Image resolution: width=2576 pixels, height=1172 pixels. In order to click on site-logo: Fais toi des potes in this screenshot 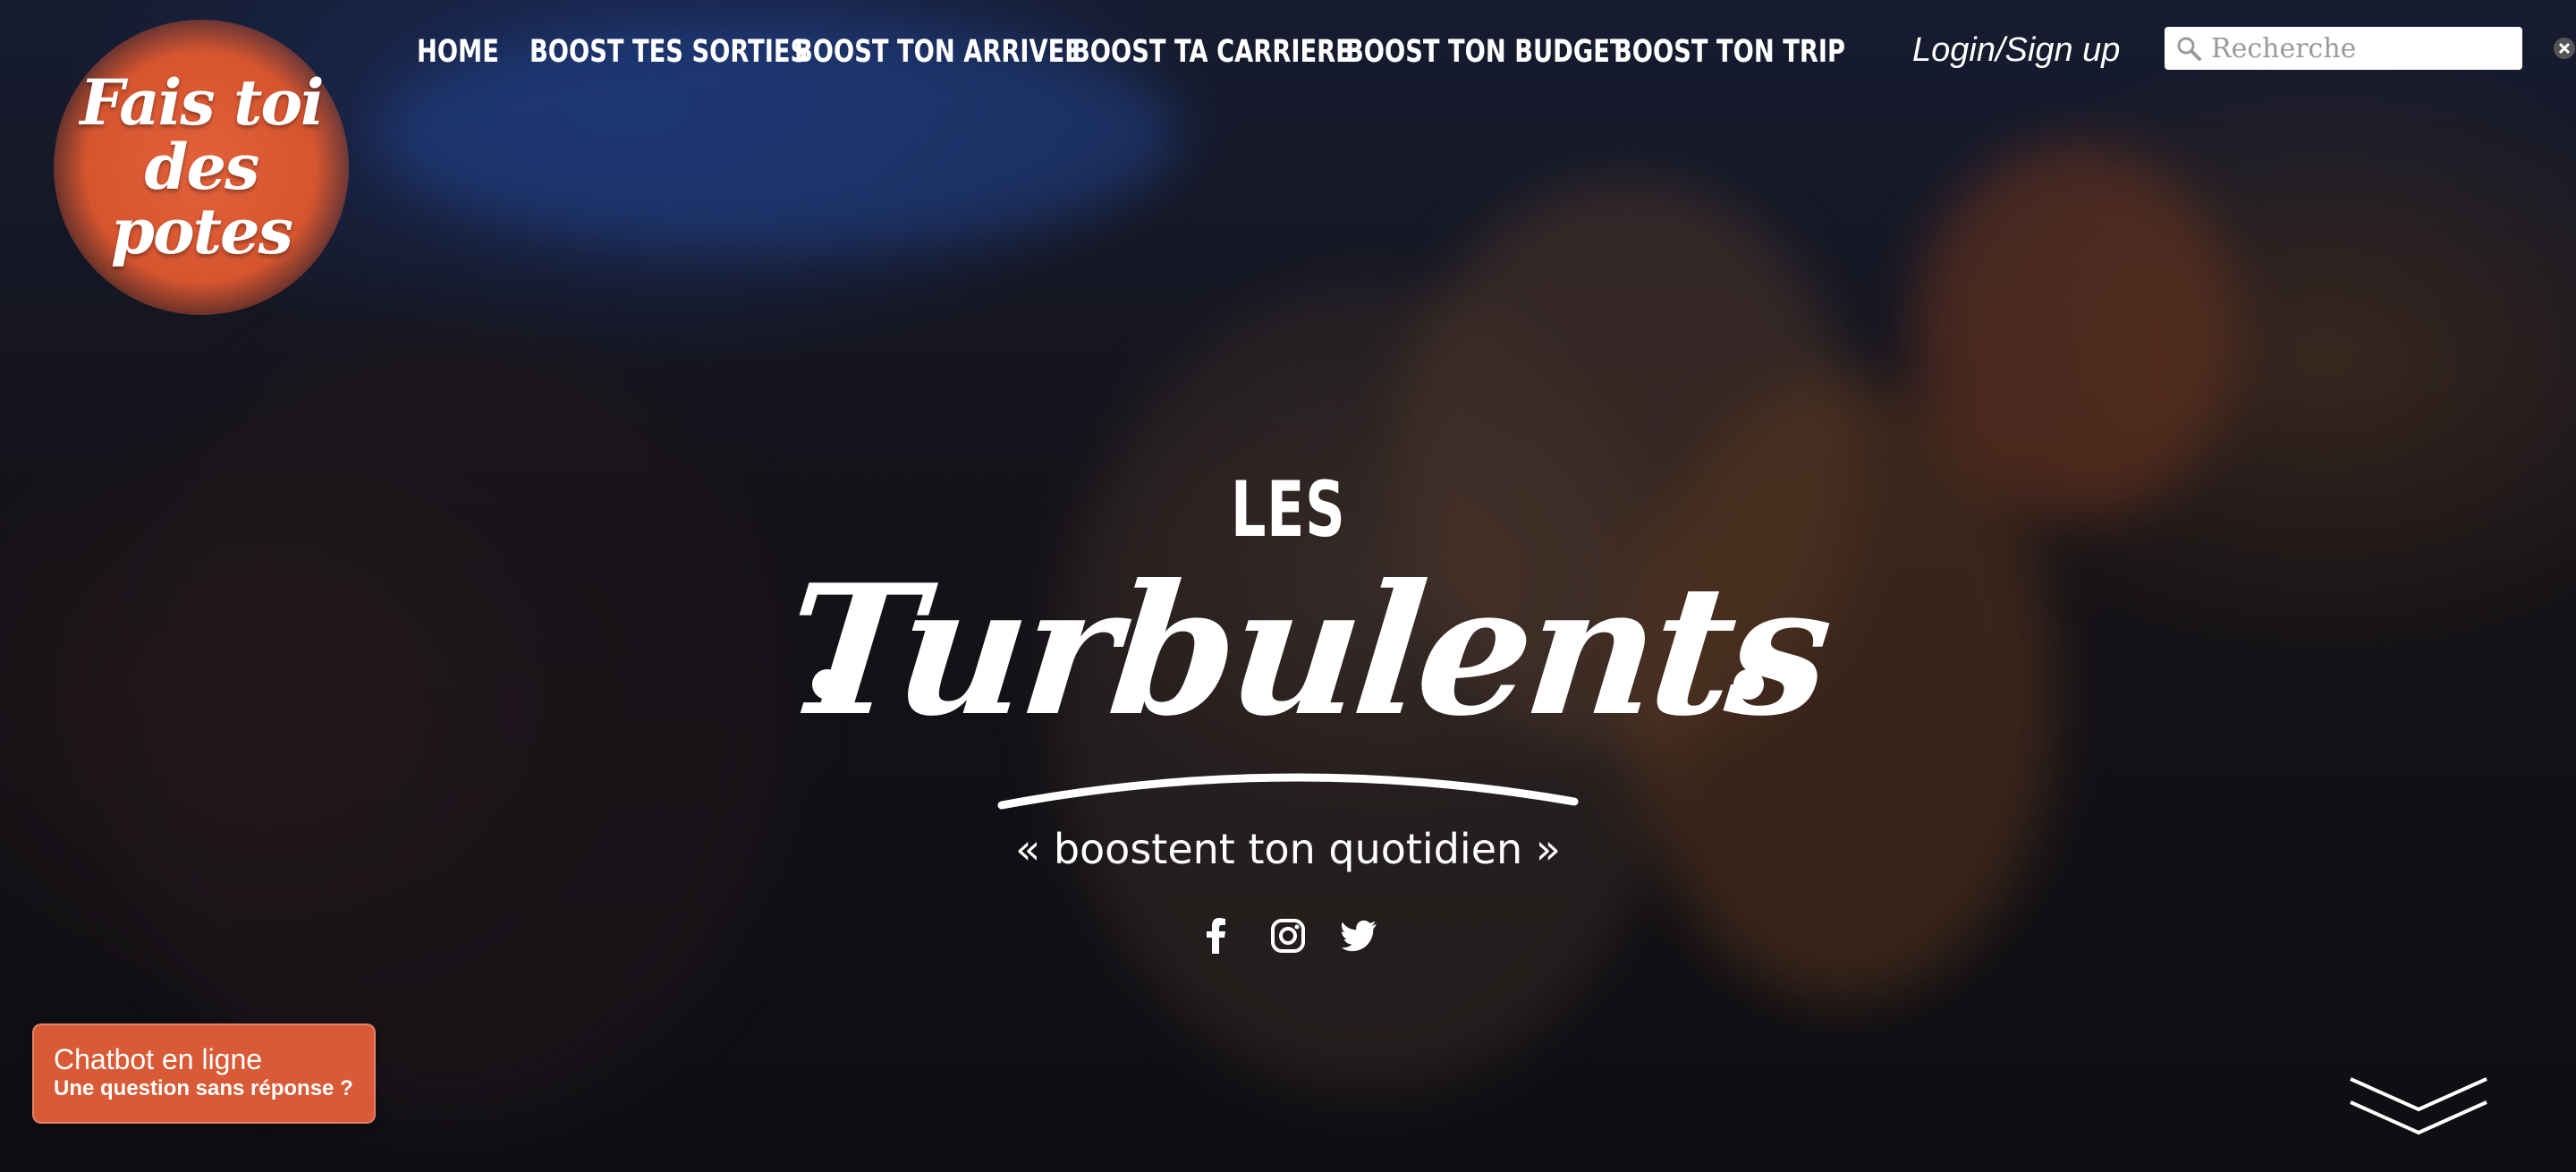, I will do `click(201, 167)`.